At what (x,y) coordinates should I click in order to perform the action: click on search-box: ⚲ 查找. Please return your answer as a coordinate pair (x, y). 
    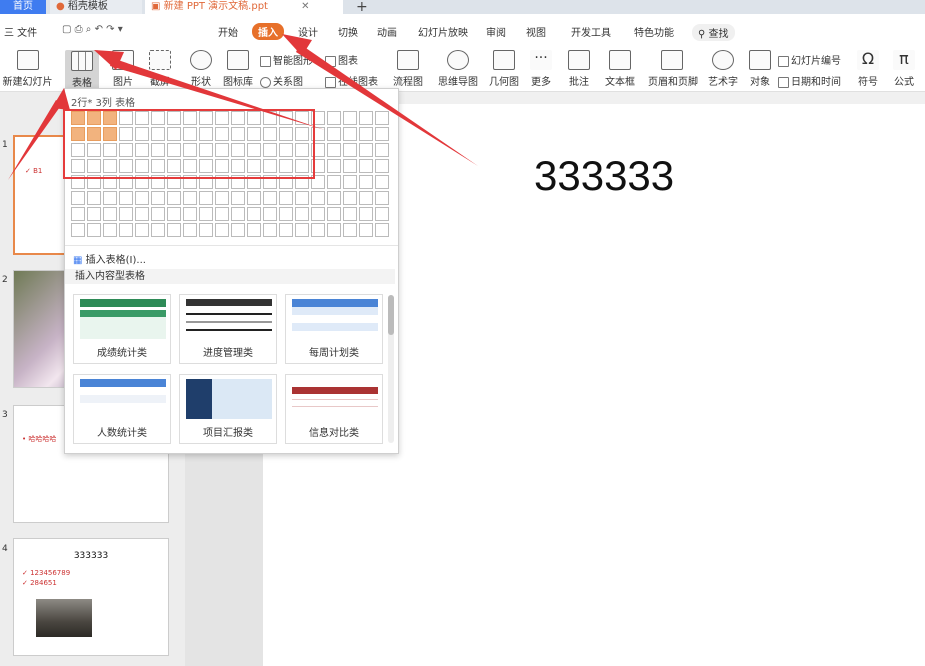
    Looking at the image, I should click on (713, 32).